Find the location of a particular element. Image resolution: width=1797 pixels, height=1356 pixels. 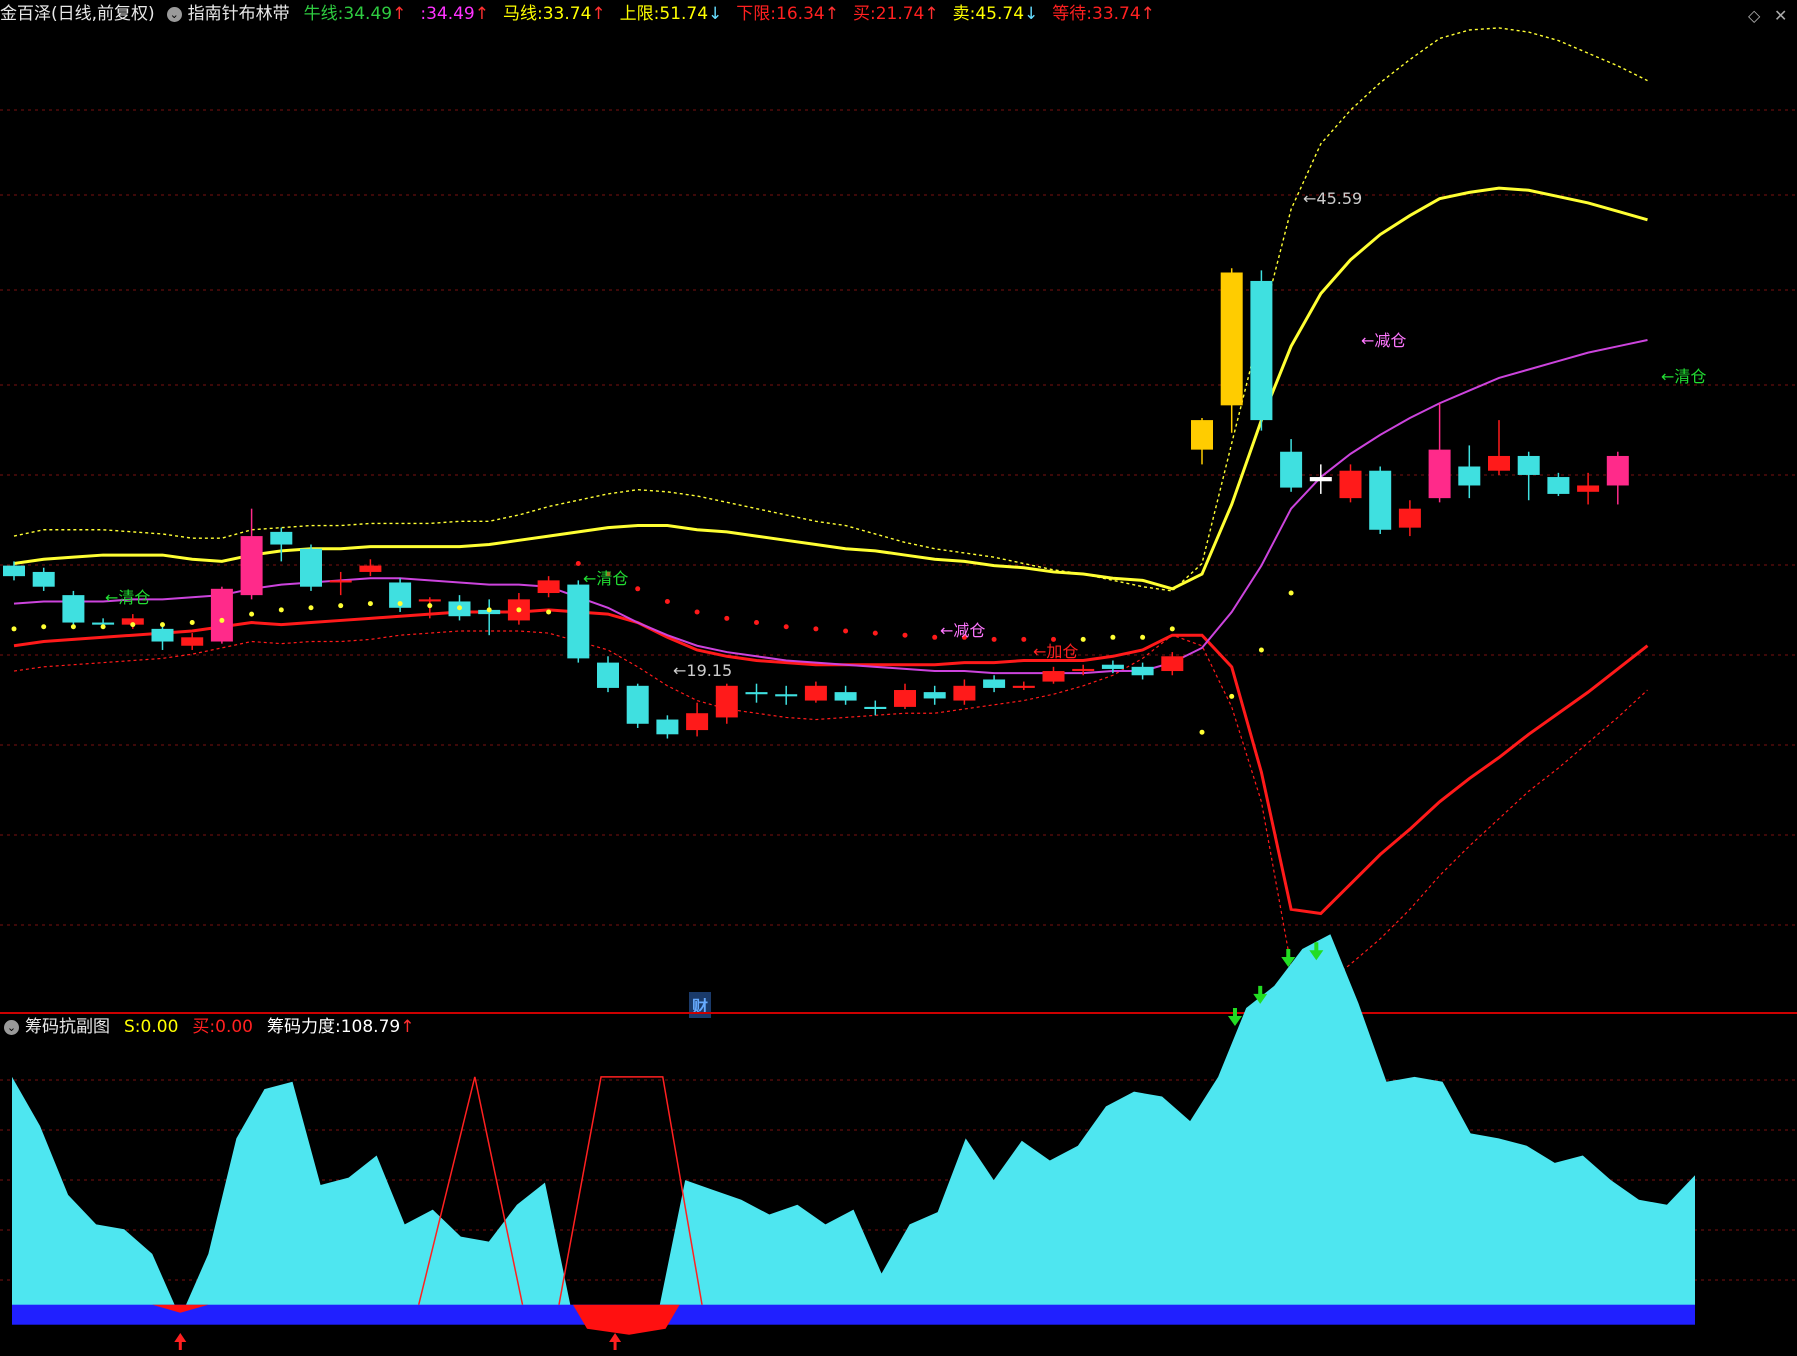

blue-baseline-band is located at coordinates (853, 1314).